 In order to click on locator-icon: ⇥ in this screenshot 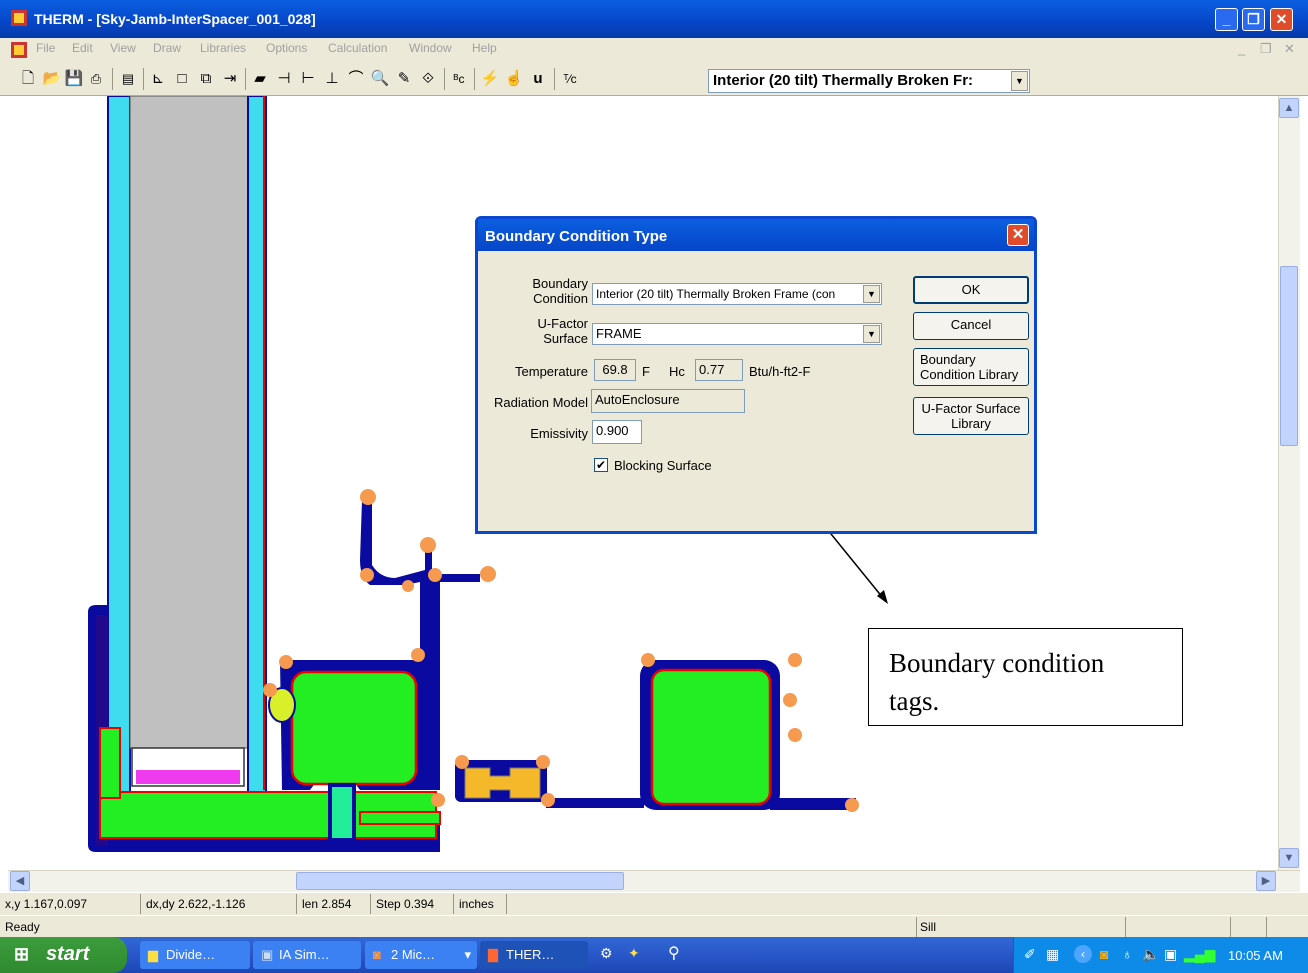, I will do `click(230, 79)`.